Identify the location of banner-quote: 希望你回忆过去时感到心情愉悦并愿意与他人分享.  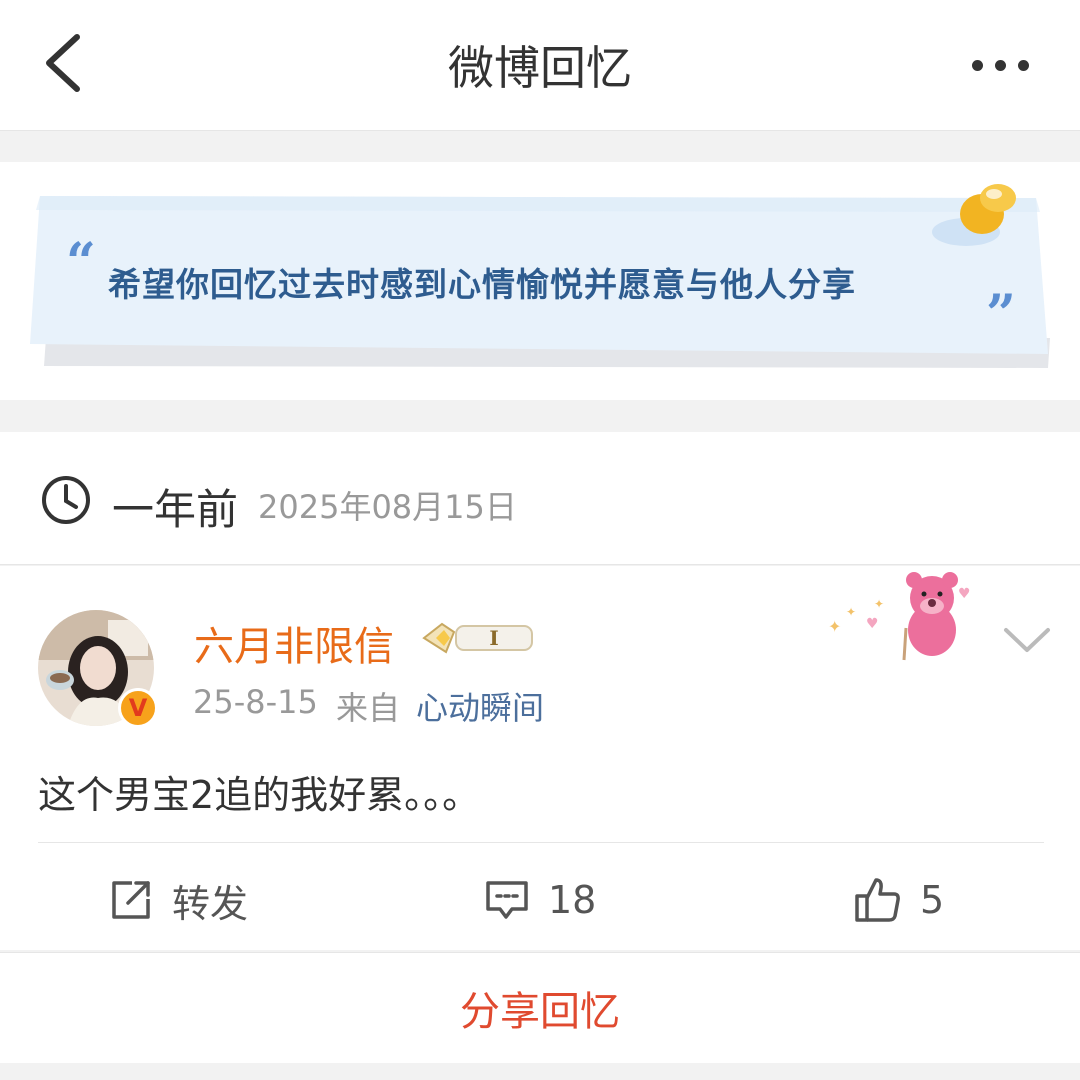
(482, 284).